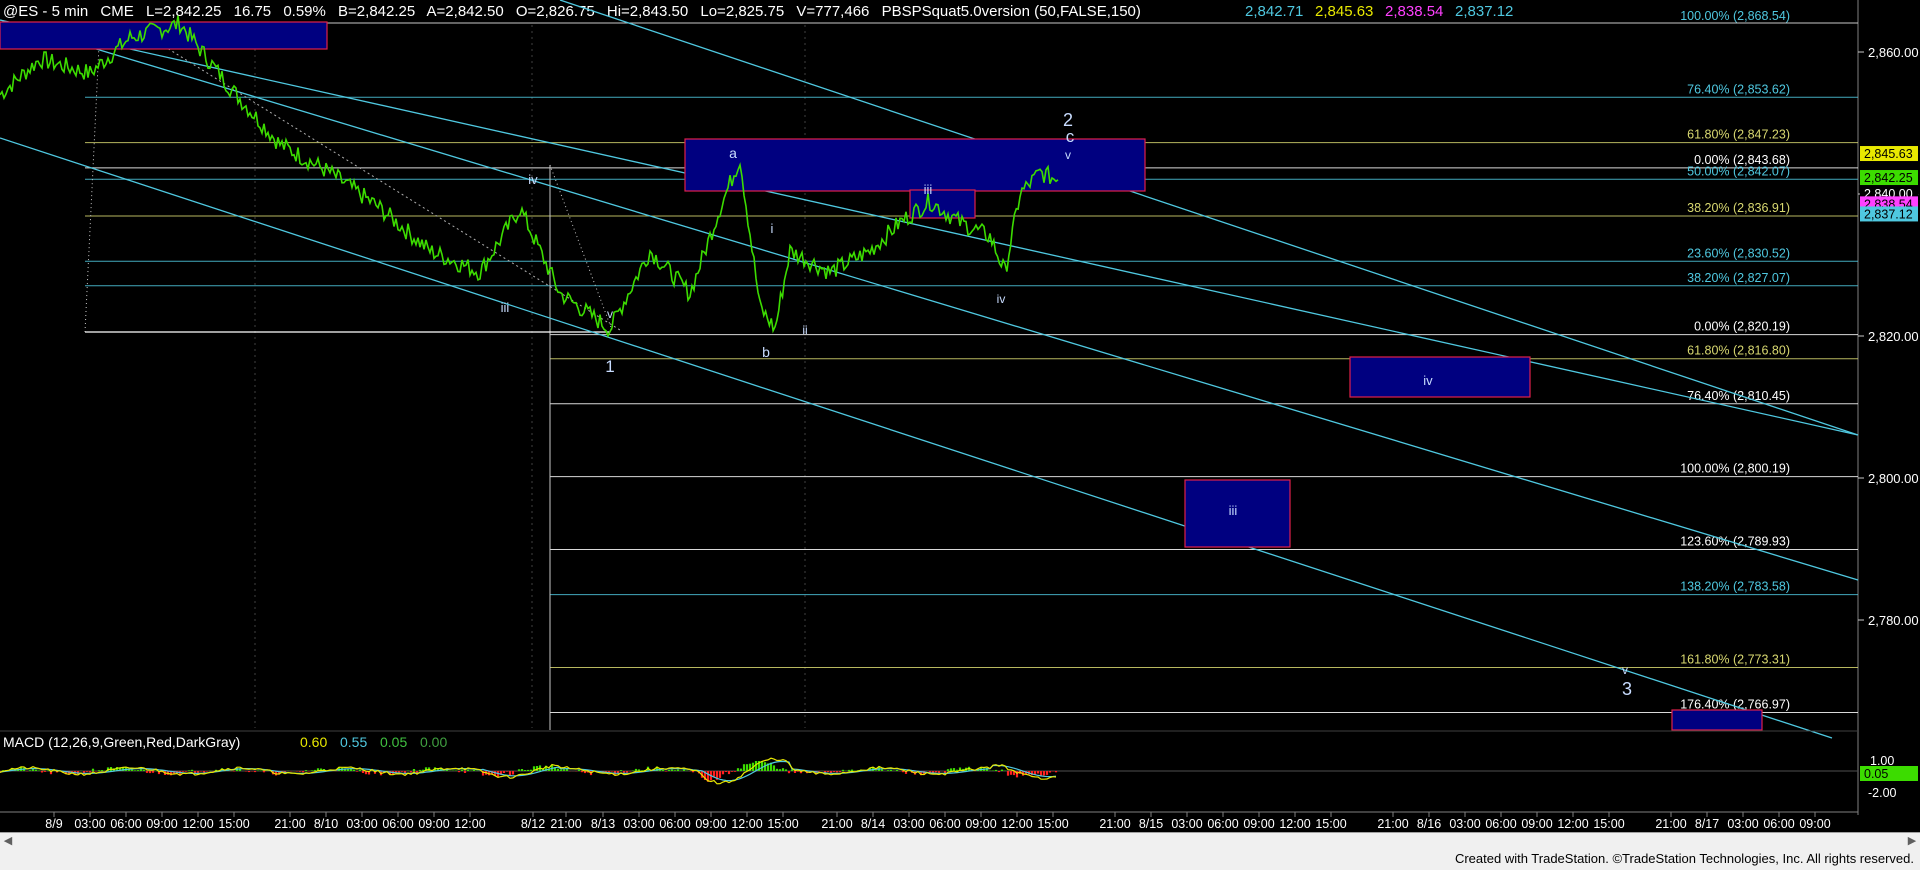 This screenshot has width=1920, height=870. I want to click on fib-label: 38.20% (2,836.91), so click(1738, 208).